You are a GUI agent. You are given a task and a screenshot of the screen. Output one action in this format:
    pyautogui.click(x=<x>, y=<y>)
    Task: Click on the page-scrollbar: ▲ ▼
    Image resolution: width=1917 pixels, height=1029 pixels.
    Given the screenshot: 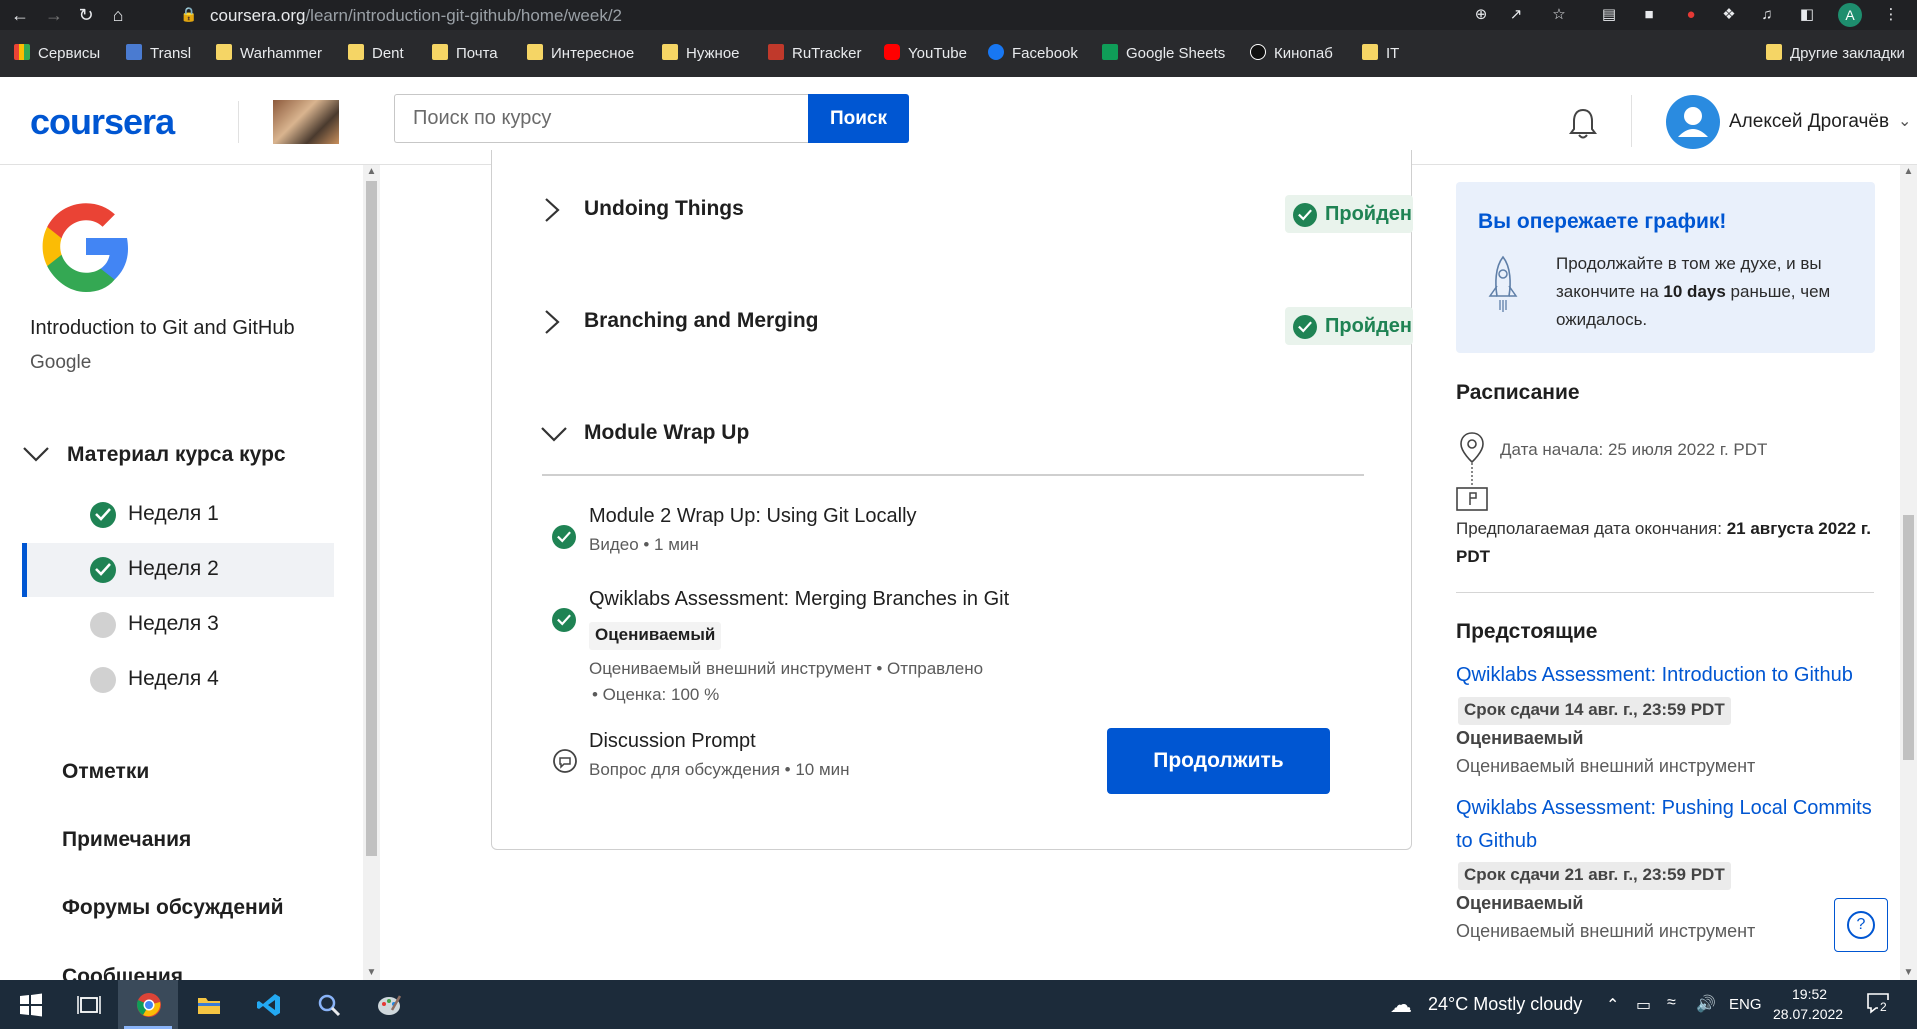 What is the action you would take?
    pyautogui.click(x=1908, y=572)
    